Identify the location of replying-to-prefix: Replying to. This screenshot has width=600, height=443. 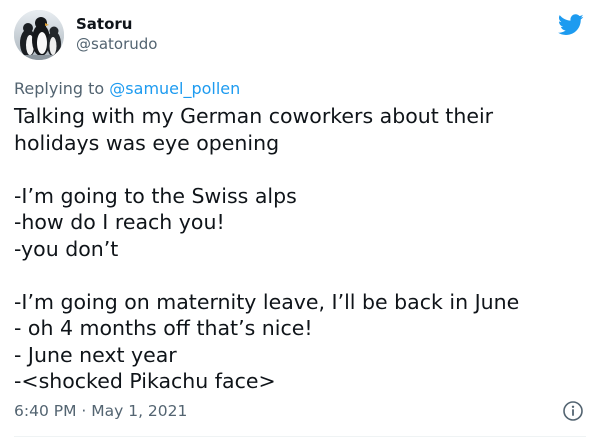
(62, 88).